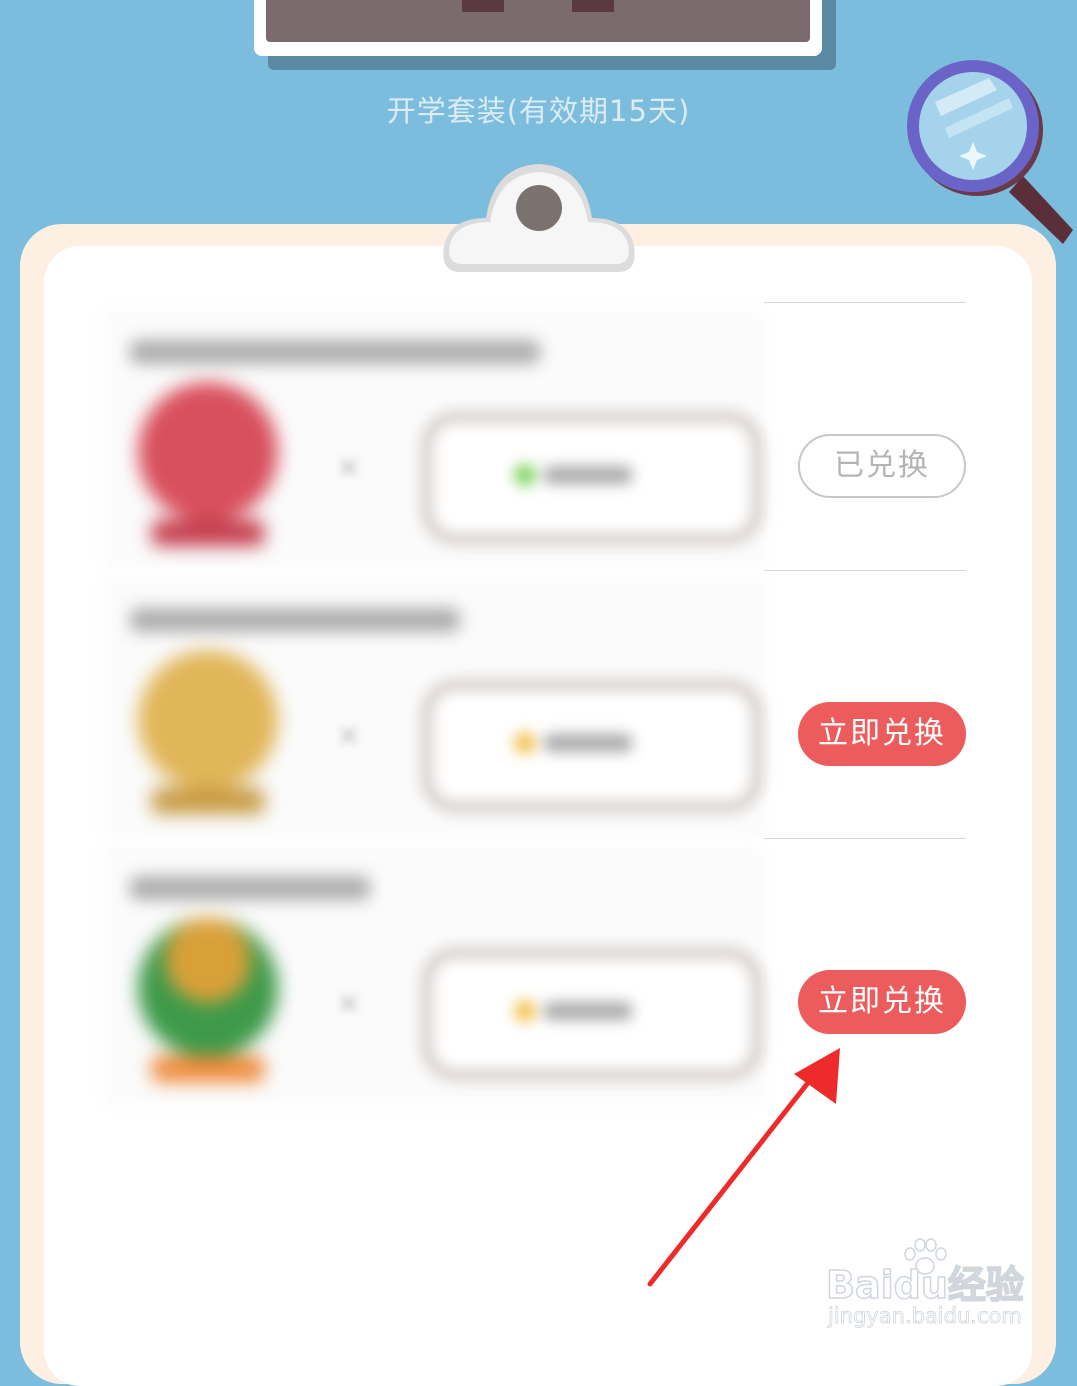 The height and width of the screenshot is (1386, 1077). I want to click on watermark-url: jingyan.baidu.com, so click(925, 1316).